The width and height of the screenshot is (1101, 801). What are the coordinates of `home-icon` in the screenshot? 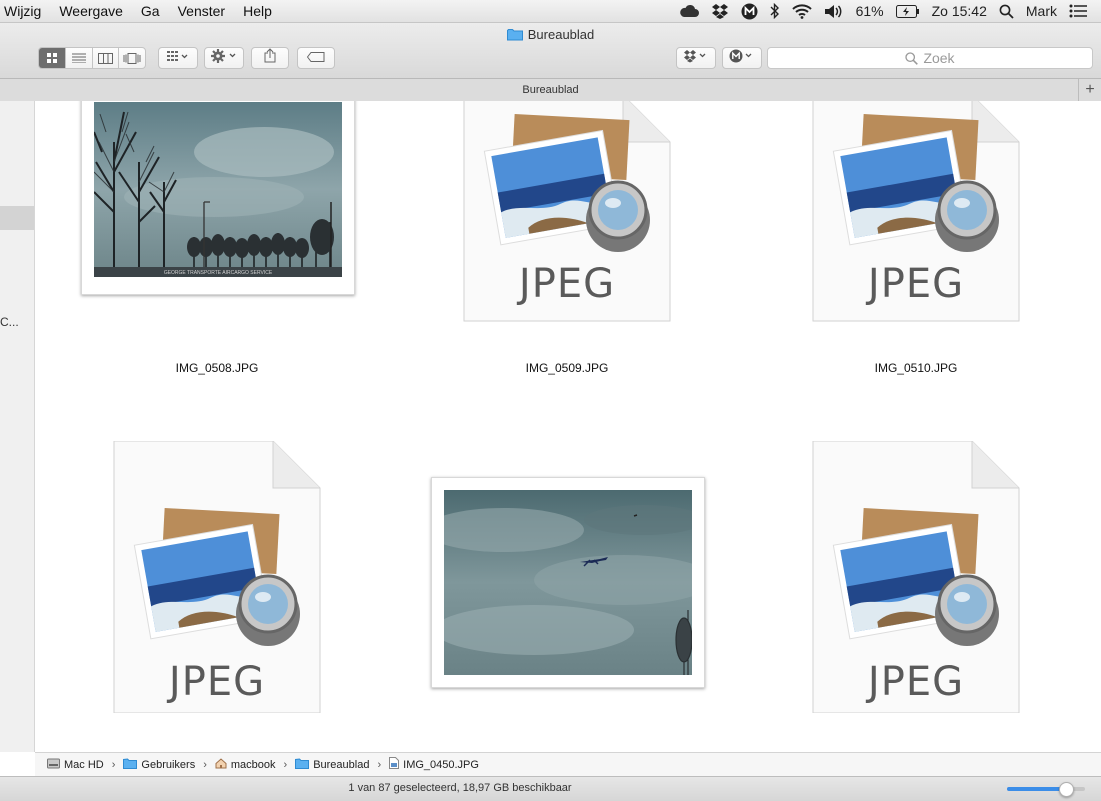 It's located at (221, 764).